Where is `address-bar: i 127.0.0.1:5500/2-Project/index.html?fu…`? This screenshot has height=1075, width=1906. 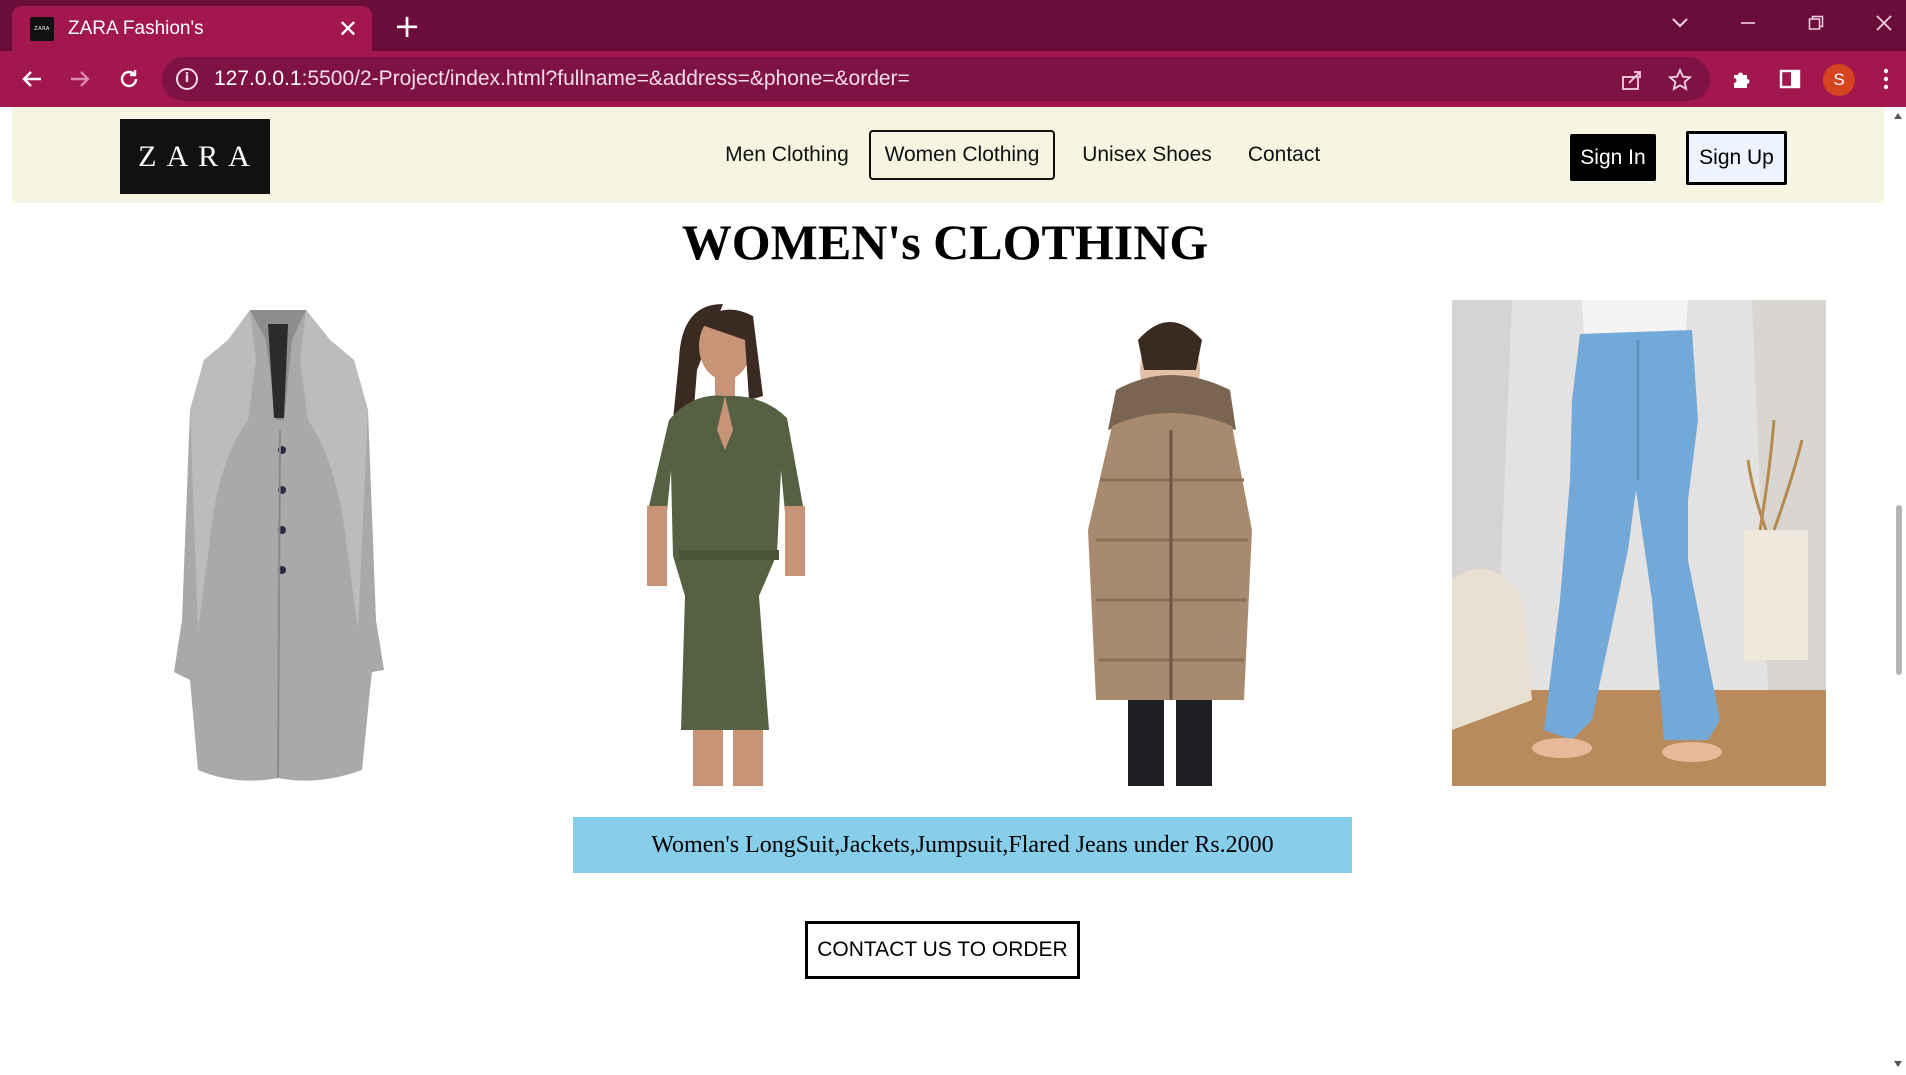 address-bar: i 127.0.0.1:5500/2-Project/index.html?fu… is located at coordinates (936, 79).